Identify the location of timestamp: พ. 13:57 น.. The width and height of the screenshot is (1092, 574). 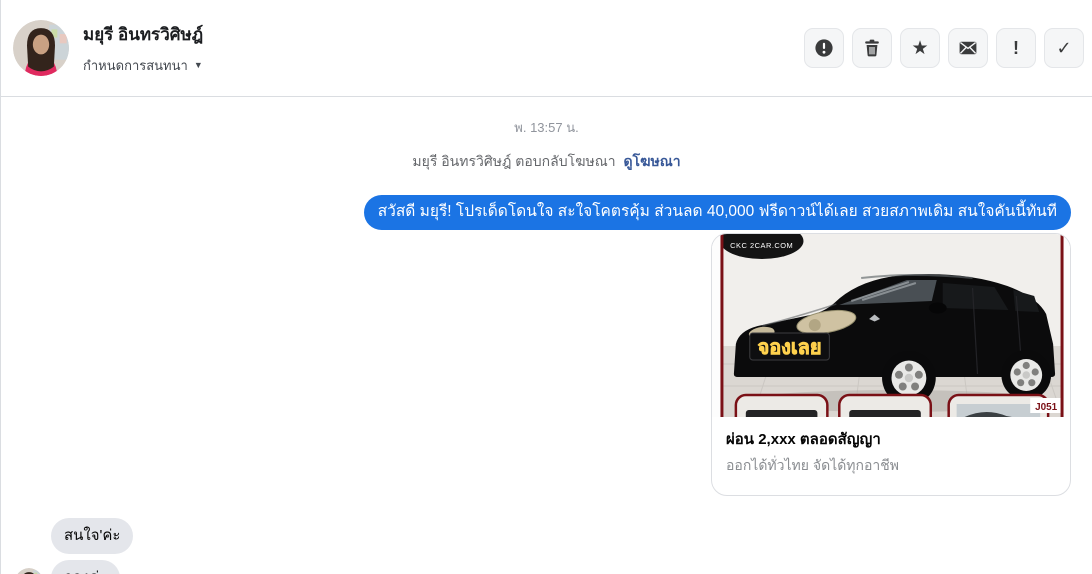
(546, 127).